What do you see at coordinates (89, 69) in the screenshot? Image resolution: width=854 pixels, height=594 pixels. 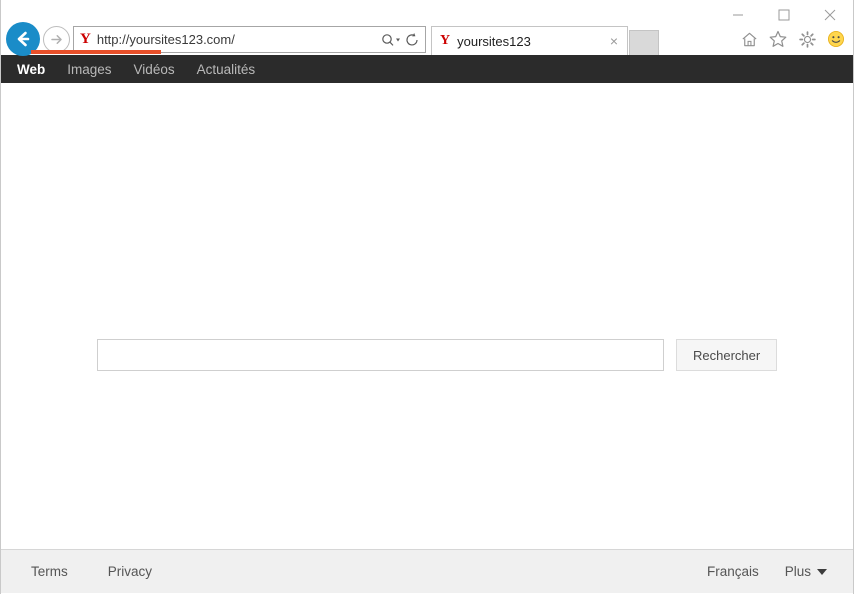 I see `nav-item-images: Images` at bounding box center [89, 69].